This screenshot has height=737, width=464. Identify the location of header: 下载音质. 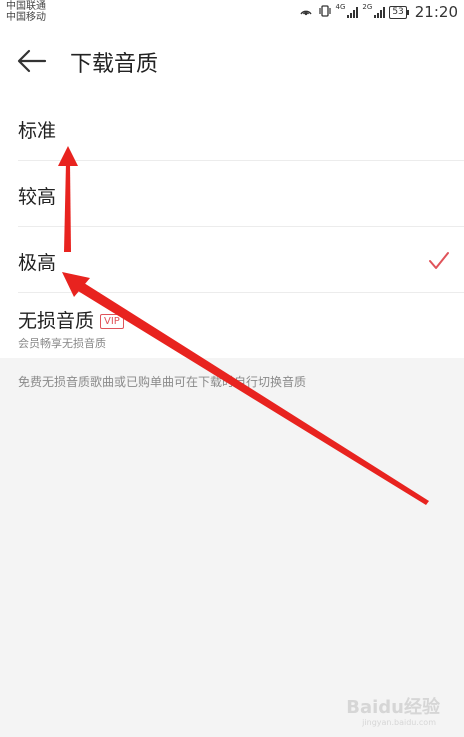
(232, 61).